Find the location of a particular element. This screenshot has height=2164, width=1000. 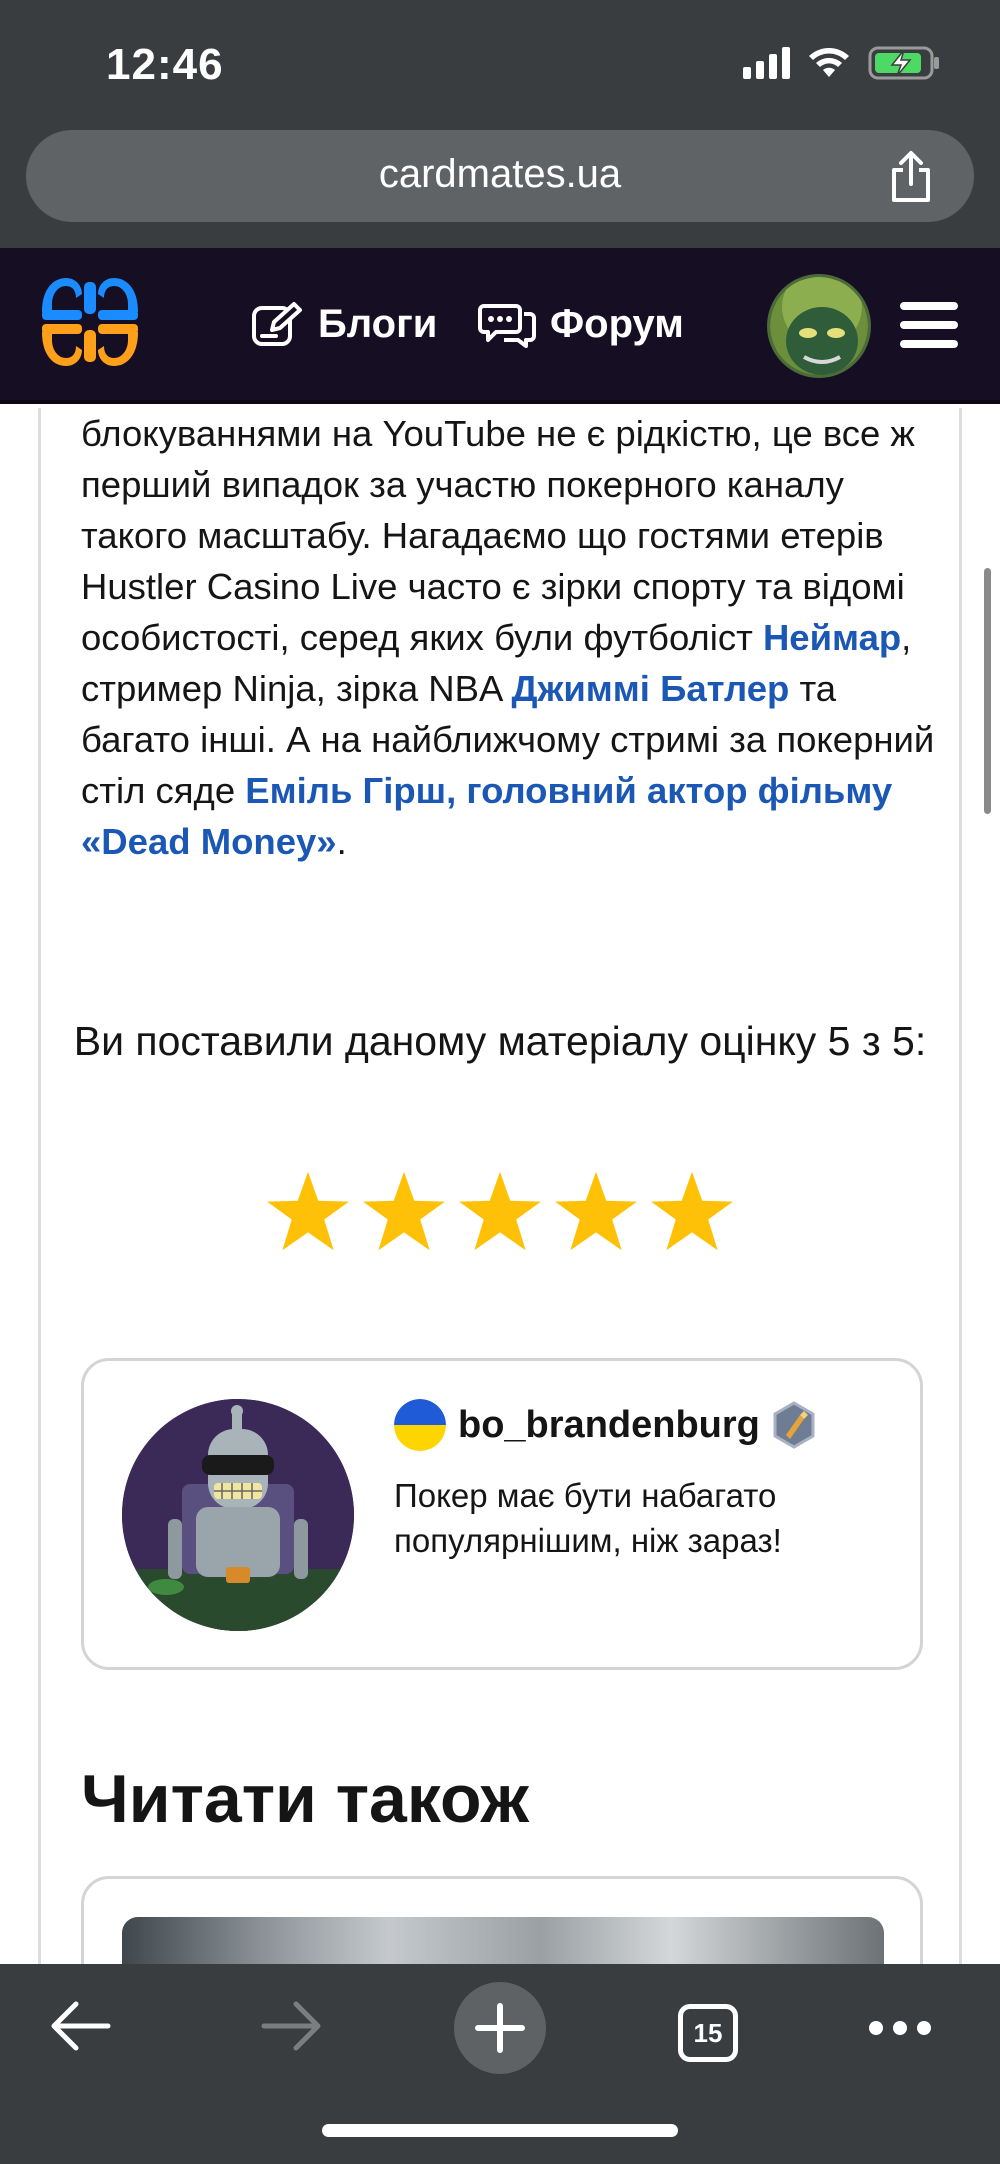

commenter-avatar is located at coordinates (238, 1515).